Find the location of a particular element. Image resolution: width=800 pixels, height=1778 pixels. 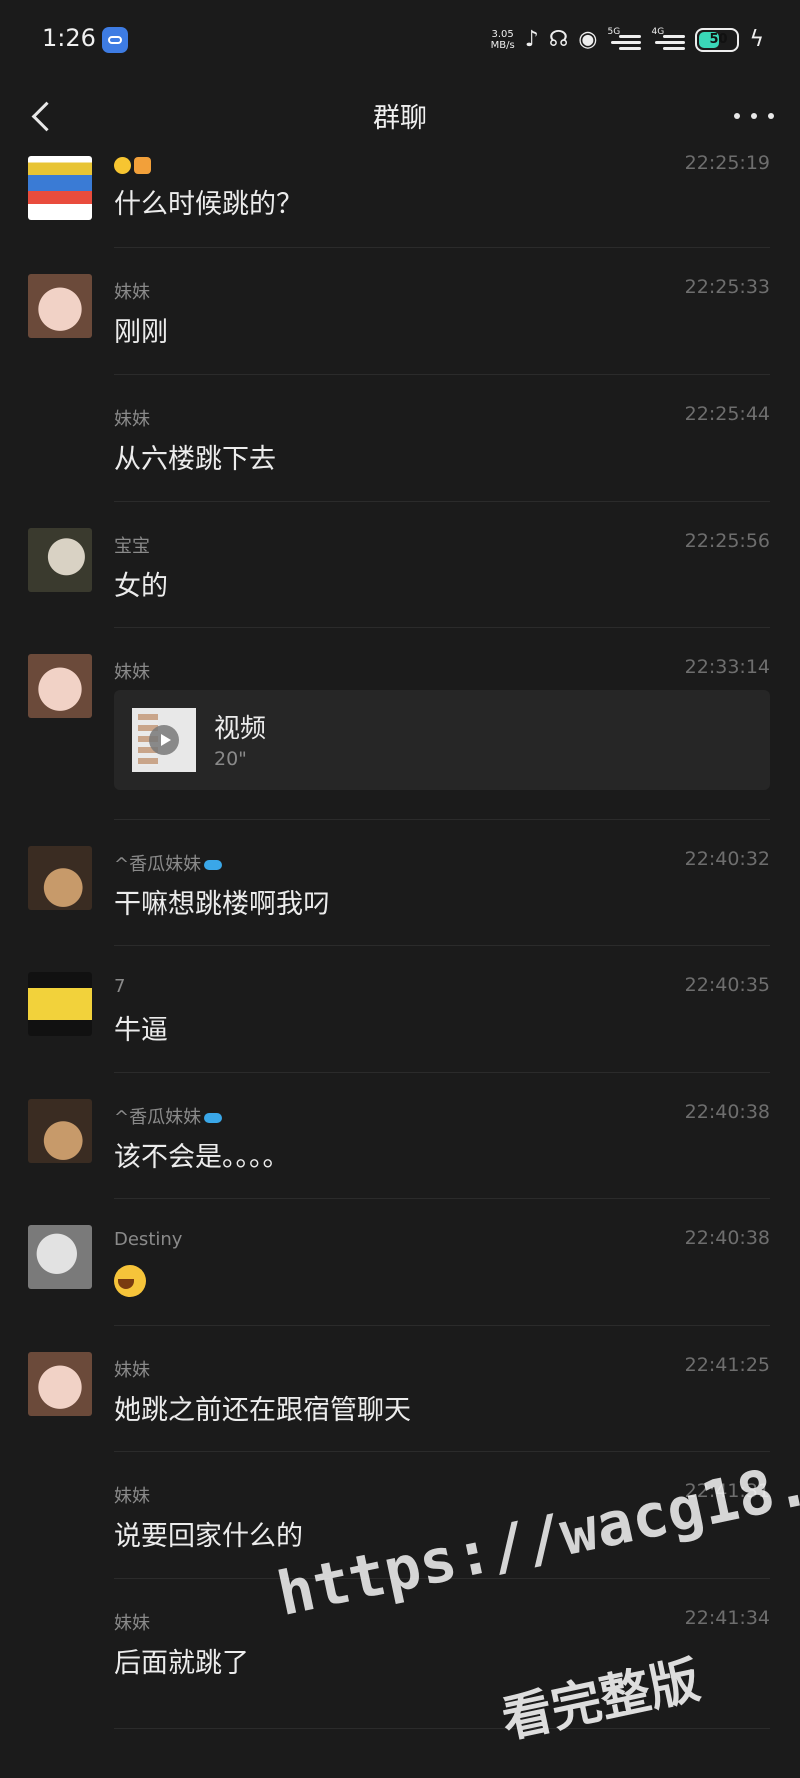

signal-5g-icon: 5G is located at coordinates (624, 40).